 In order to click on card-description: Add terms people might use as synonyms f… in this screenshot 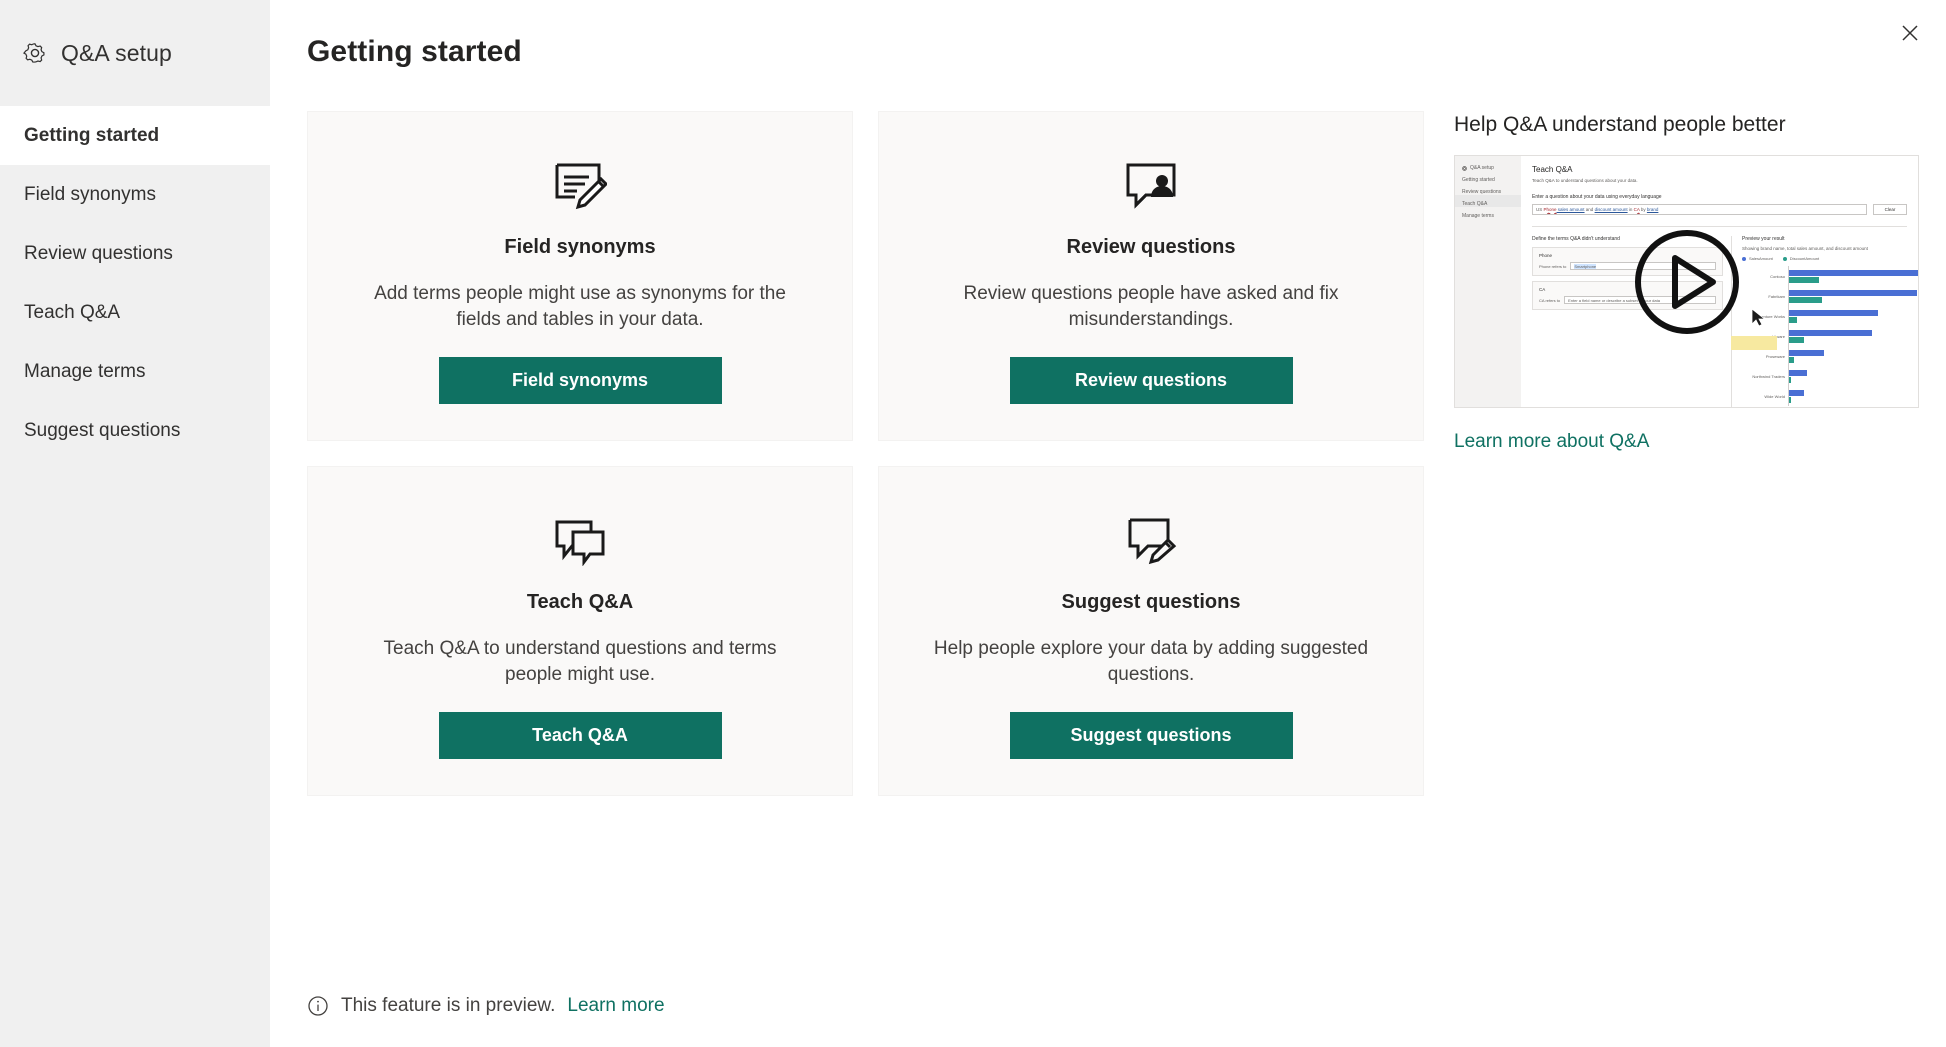, I will do `click(580, 306)`.